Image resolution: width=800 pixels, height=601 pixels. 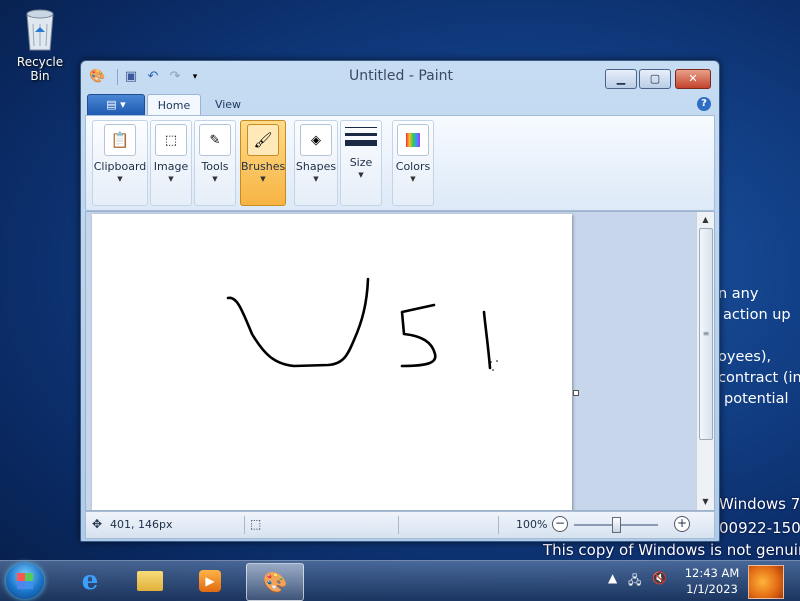 What do you see at coordinates (759, 504) in the screenshot?
I see `watermark-windows-version: Windows 7` at bounding box center [759, 504].